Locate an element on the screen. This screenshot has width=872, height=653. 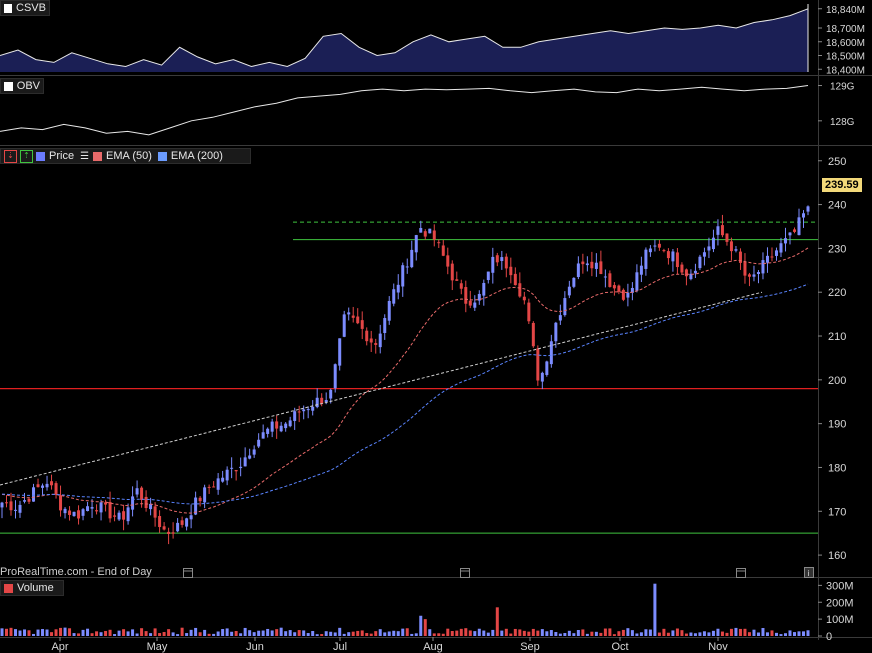
price-swatch is located at coordinates (40, 156).